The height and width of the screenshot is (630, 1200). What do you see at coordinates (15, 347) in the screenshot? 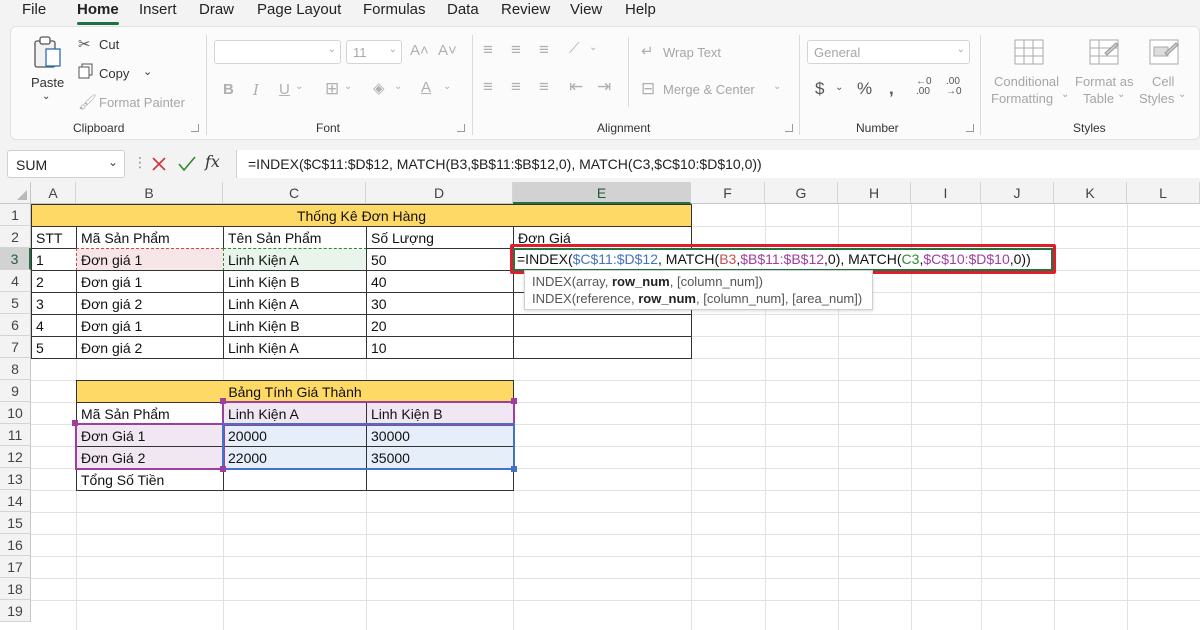
I see `row-header: 7` at bounding box center [15, 347].